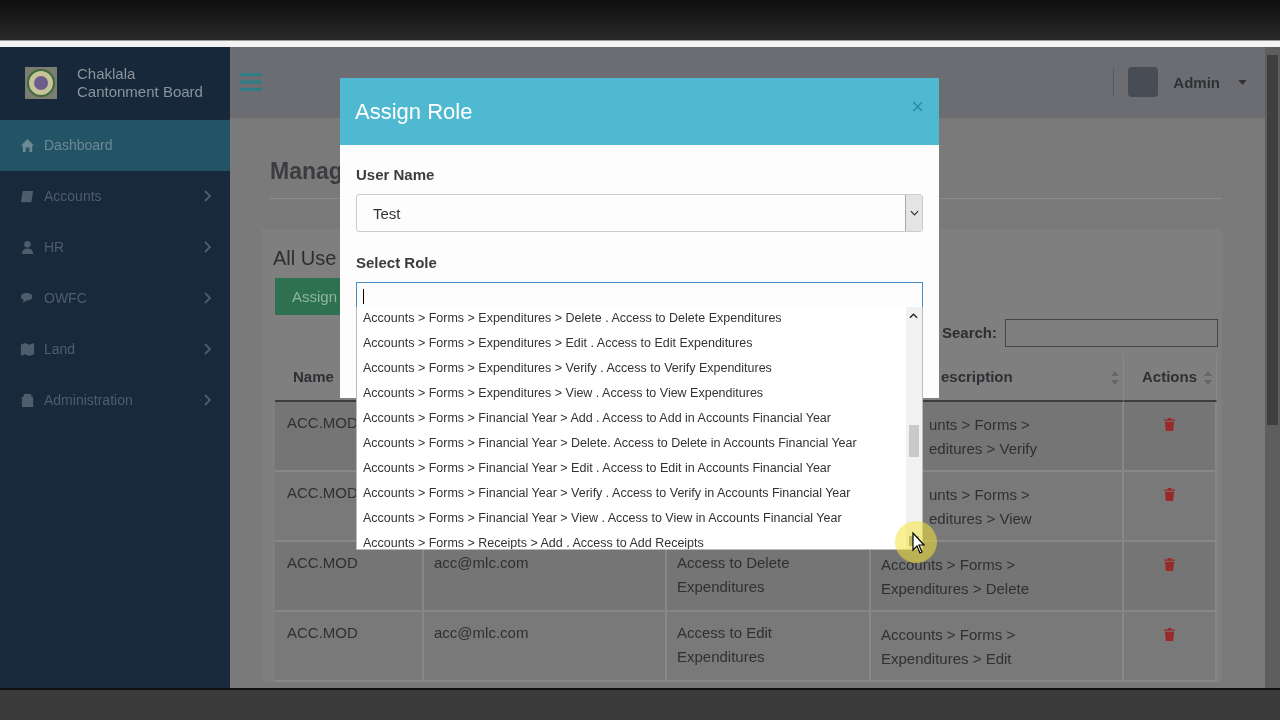  I want to click on dropdown-option: Accounts > Forms > Financial Year > View . Access to View in Accounts Financial Year, so click(631, 519).